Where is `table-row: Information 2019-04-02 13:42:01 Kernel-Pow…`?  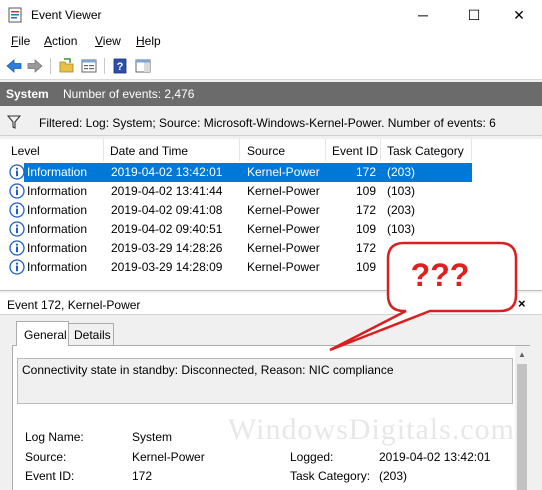 table-row: Information 2019-04-02 13:42:01 Kernel-Pow… is located at coordinates (271, 172).